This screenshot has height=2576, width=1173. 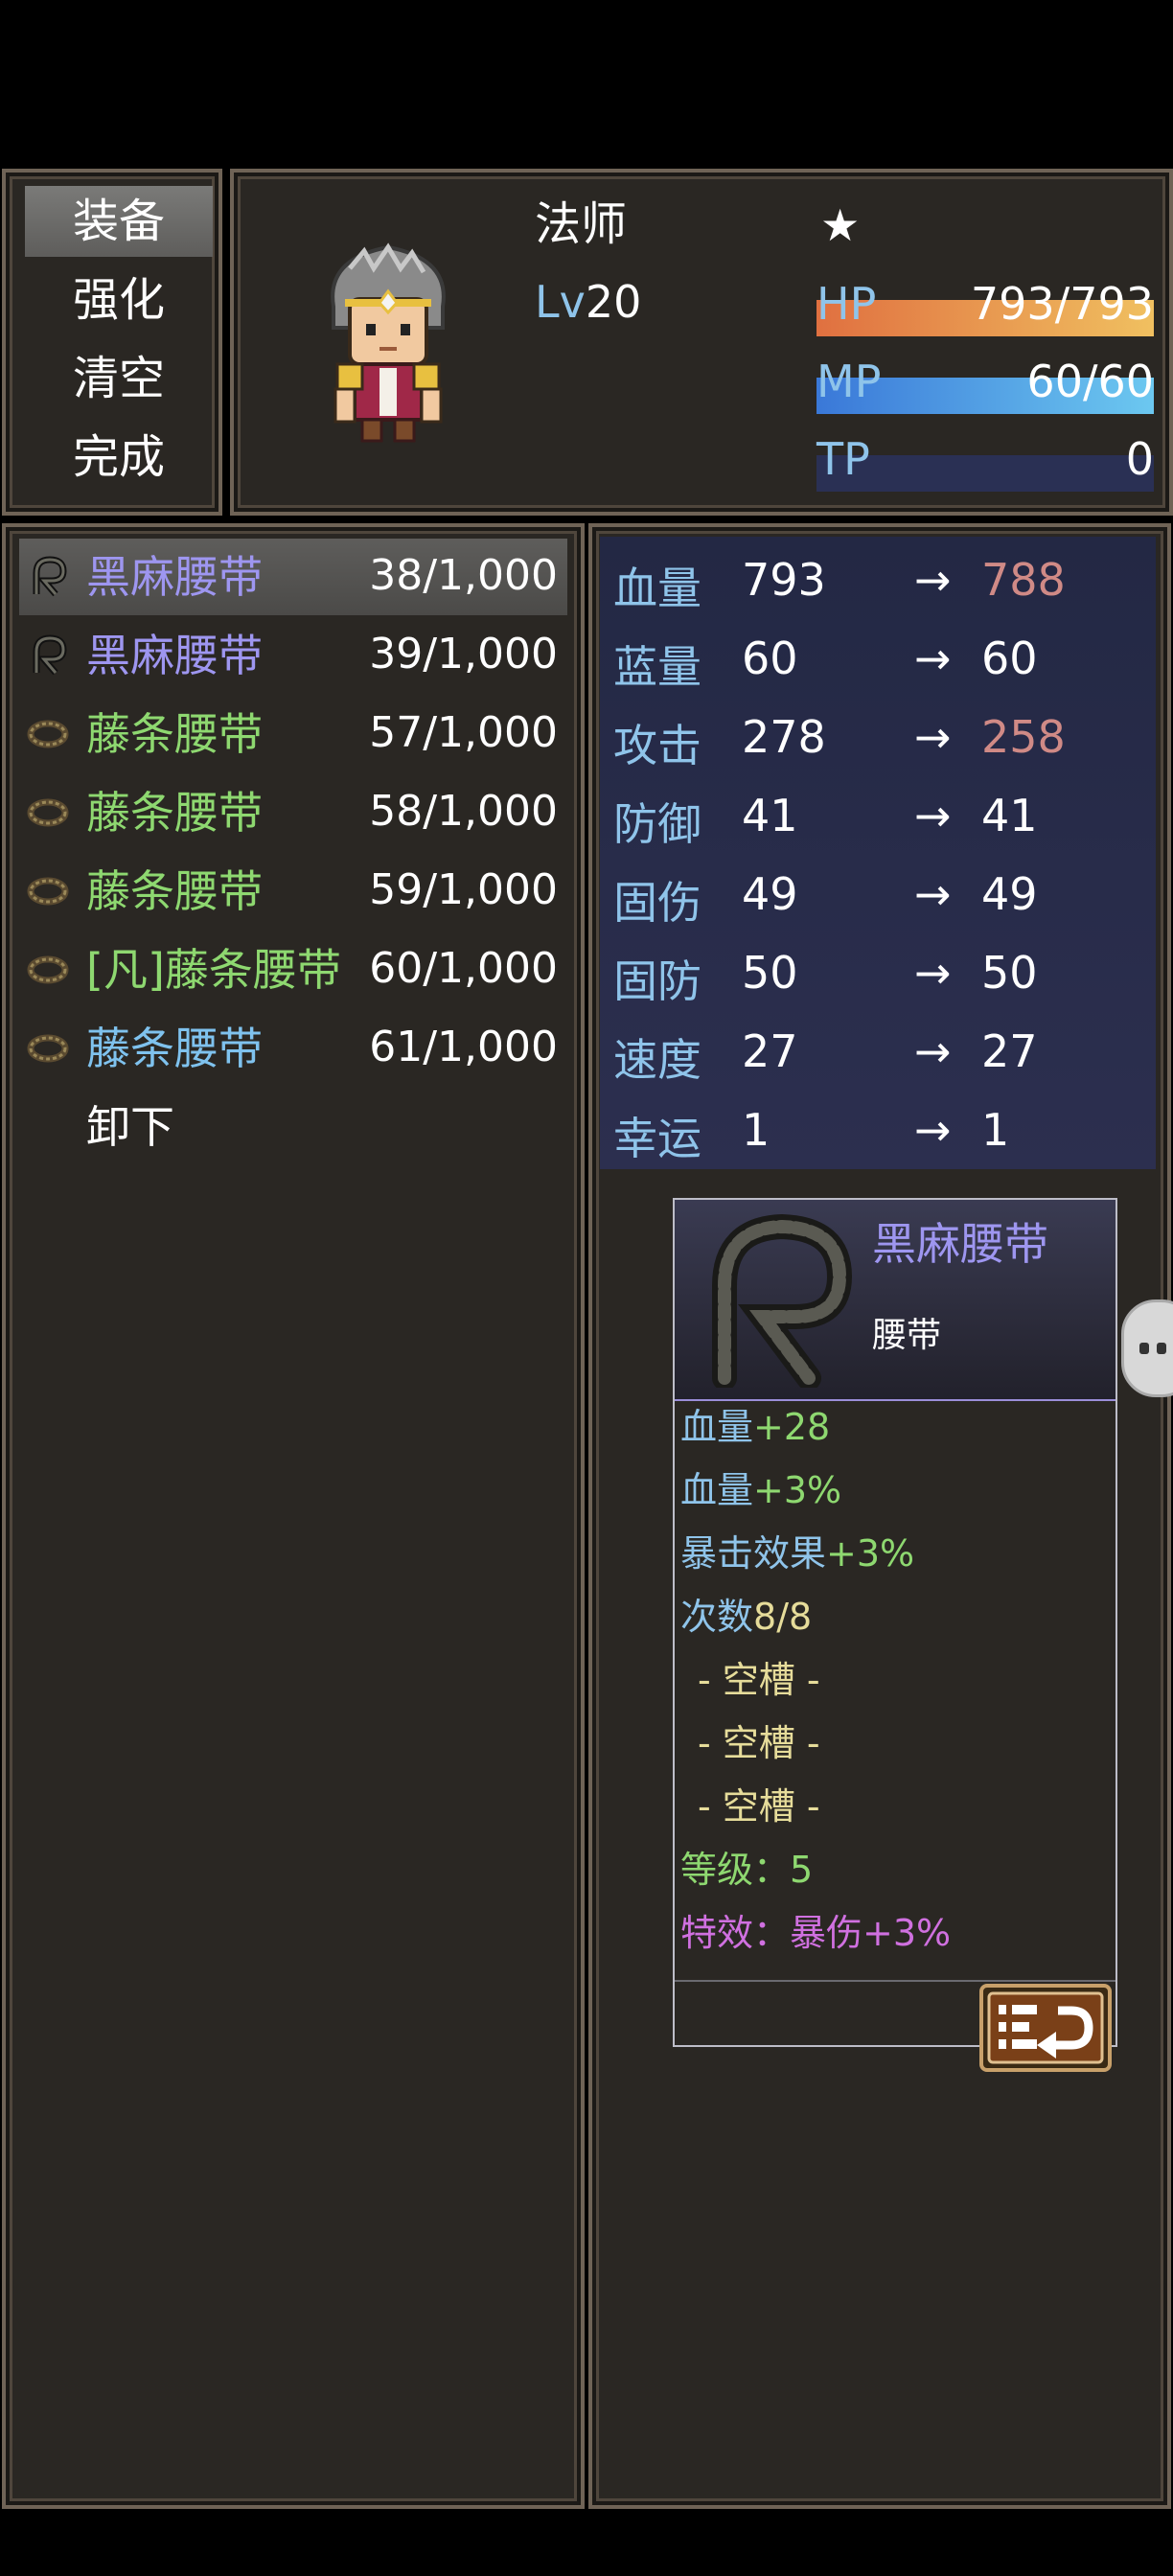 I want to click on stat-label: 蓝量, so click(x=657, y=667).